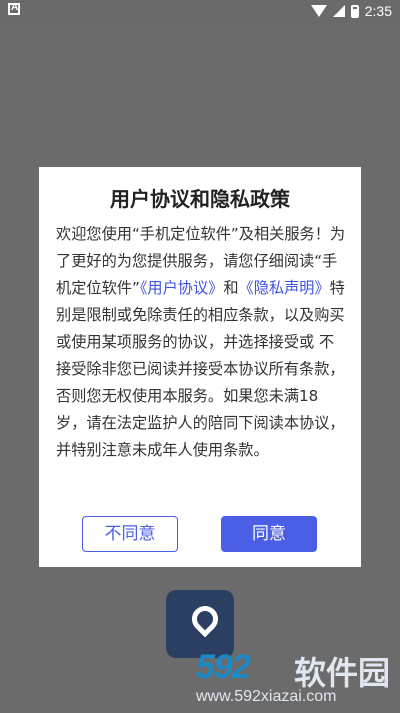 Image resolution: width=400 pixels, height=713 pixels. Describe the element at coordinates (200, 199) in the screenshot. I see `dialog-title: 用户协议和隐私政策` at that location.